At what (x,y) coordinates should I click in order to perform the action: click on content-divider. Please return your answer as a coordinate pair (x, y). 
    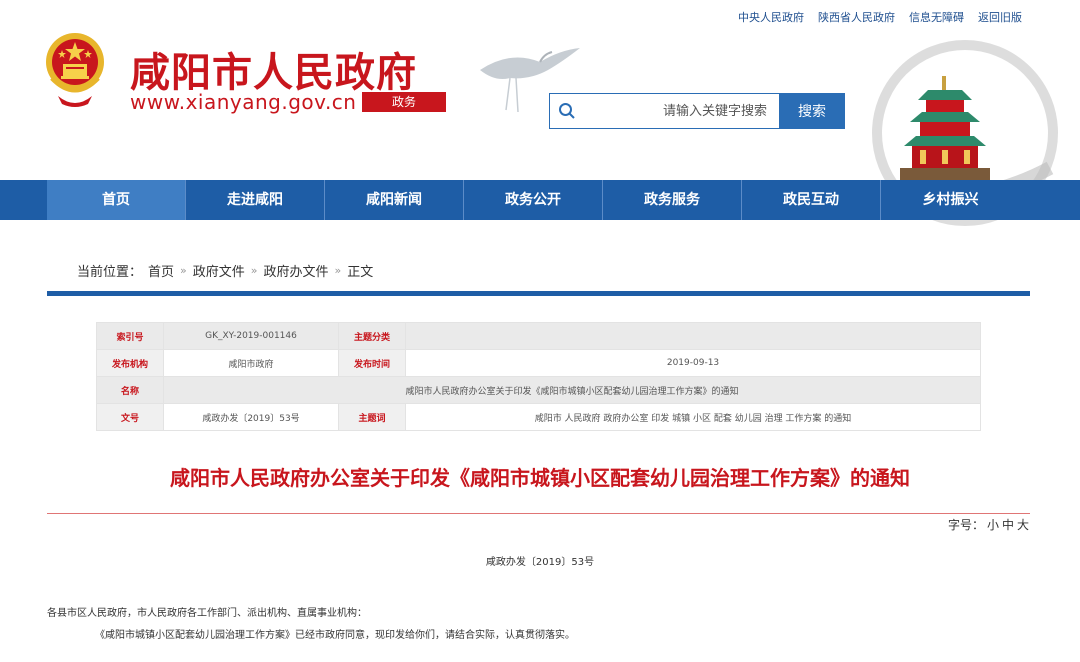
    Looking at the image, I should click on (538, 293).